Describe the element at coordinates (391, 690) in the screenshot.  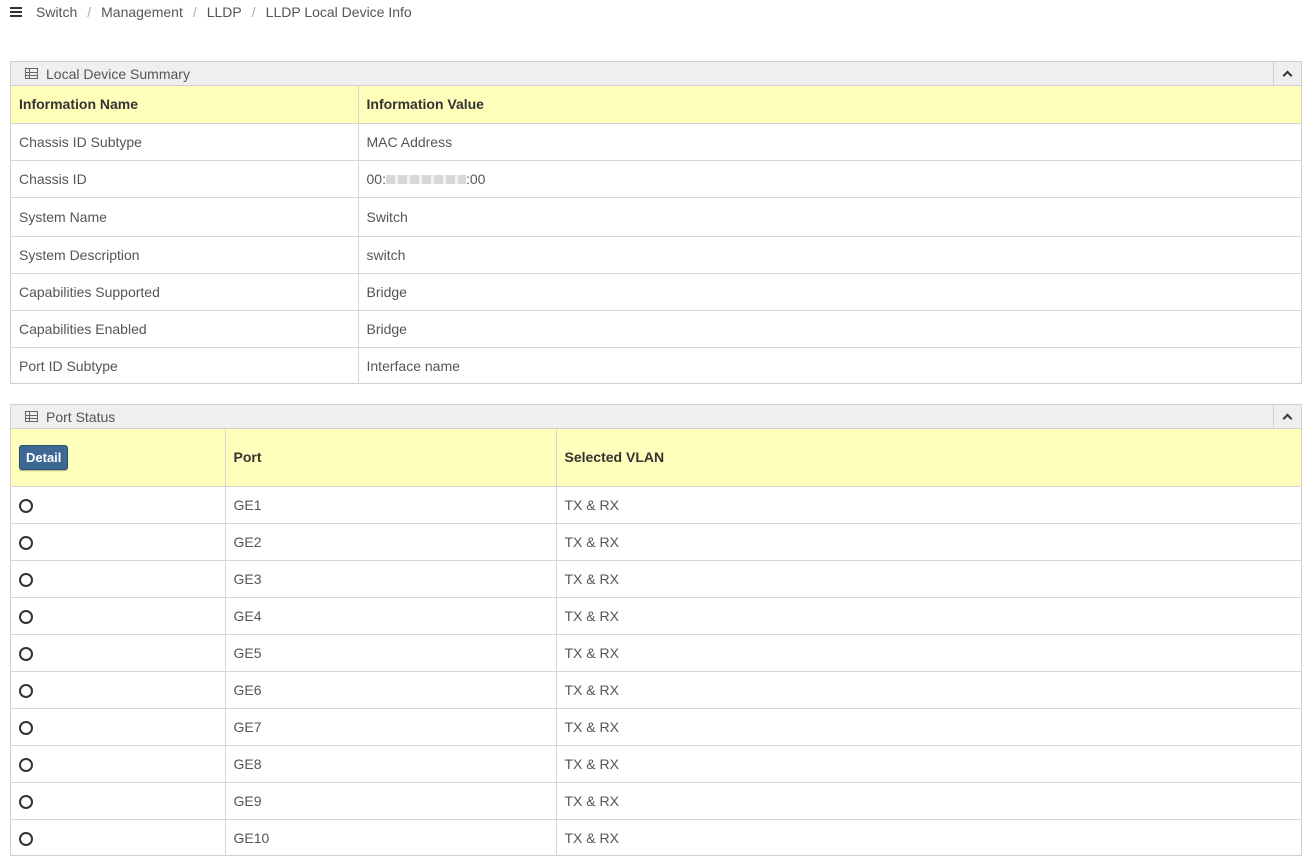
I see `port-name: GE6` at that location.